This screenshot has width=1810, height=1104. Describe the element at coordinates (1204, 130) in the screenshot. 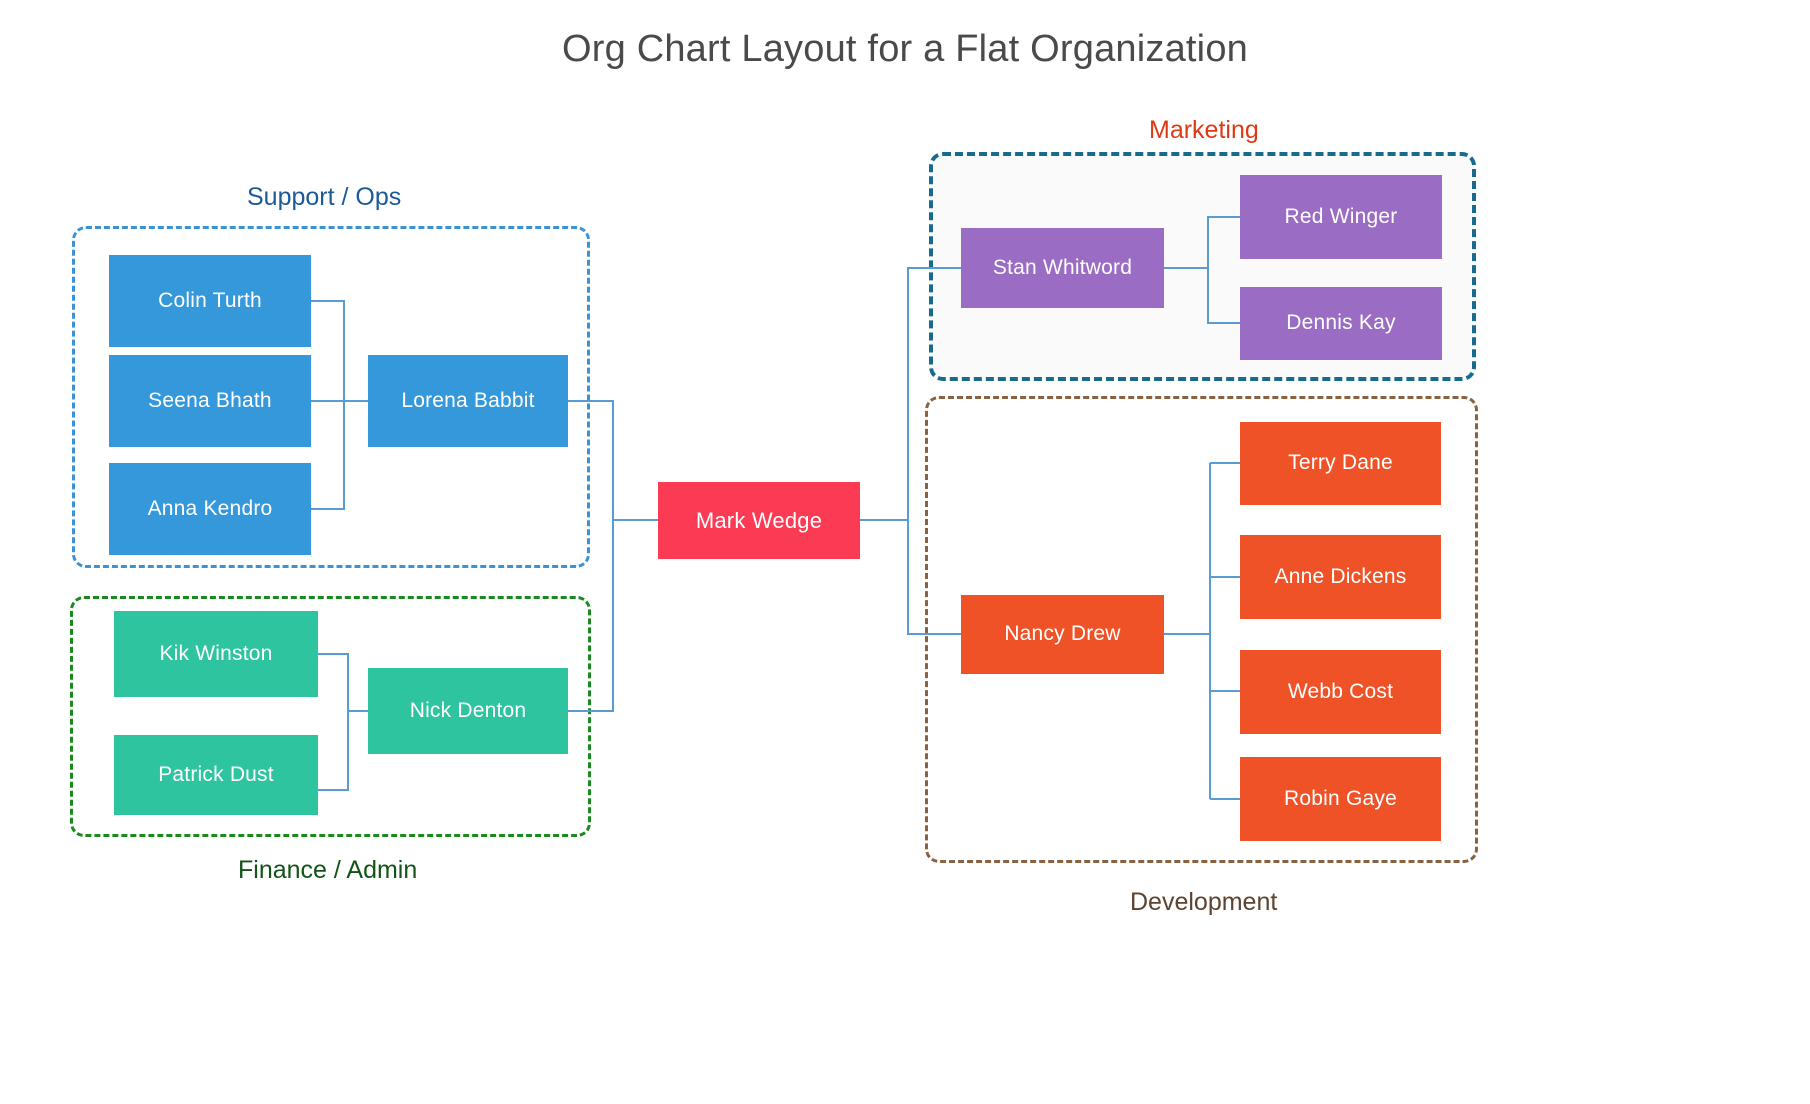

I see `group-label-marketing: Marketing` at that location.